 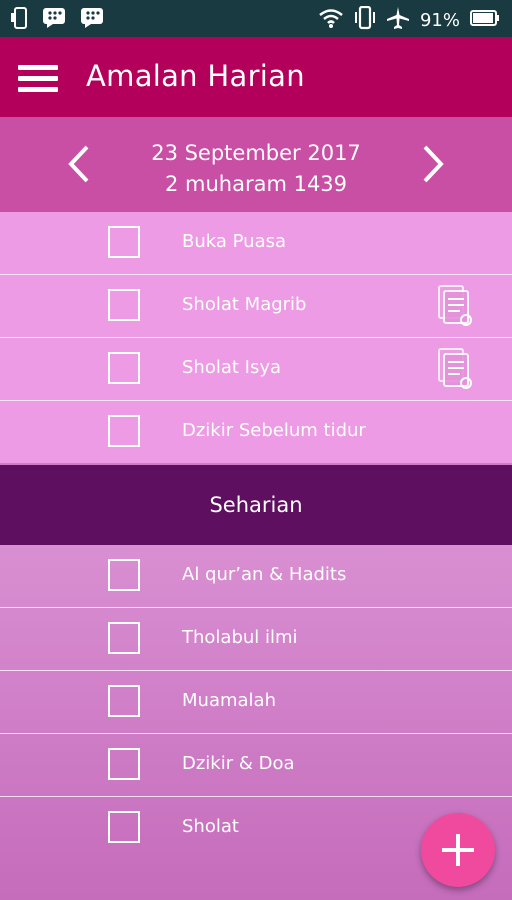 I want to click on list-item: Al qur’an & Hadits, so click(x=256, y=576).